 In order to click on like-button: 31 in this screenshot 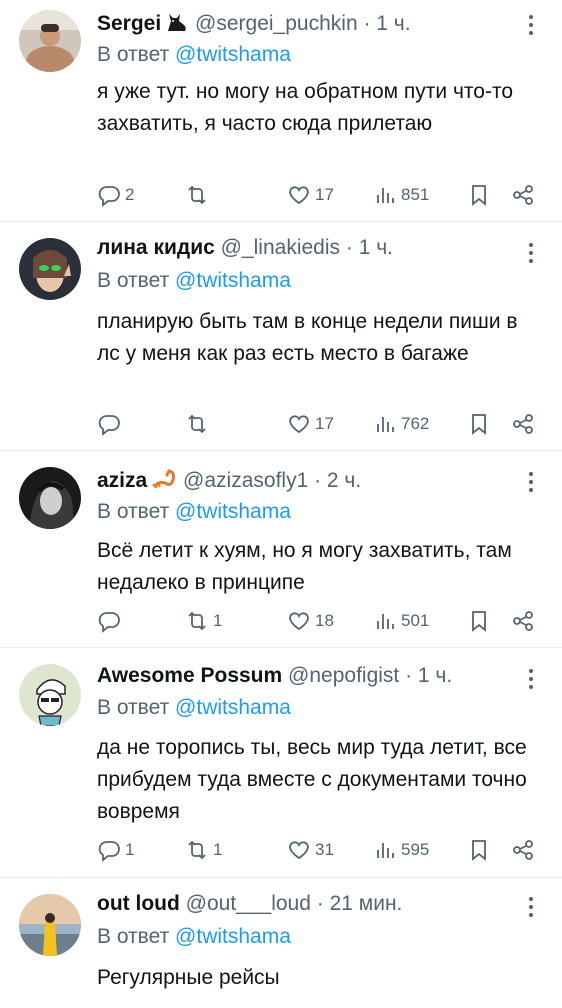, I will do `click(310, 850)`.